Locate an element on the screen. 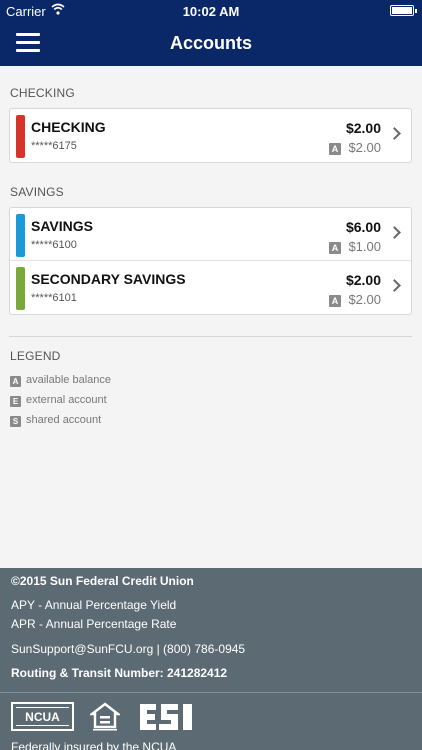 This screenshot has height=750, width=422. legend-item: Aavailable balance is located at coordinates (60, 380).